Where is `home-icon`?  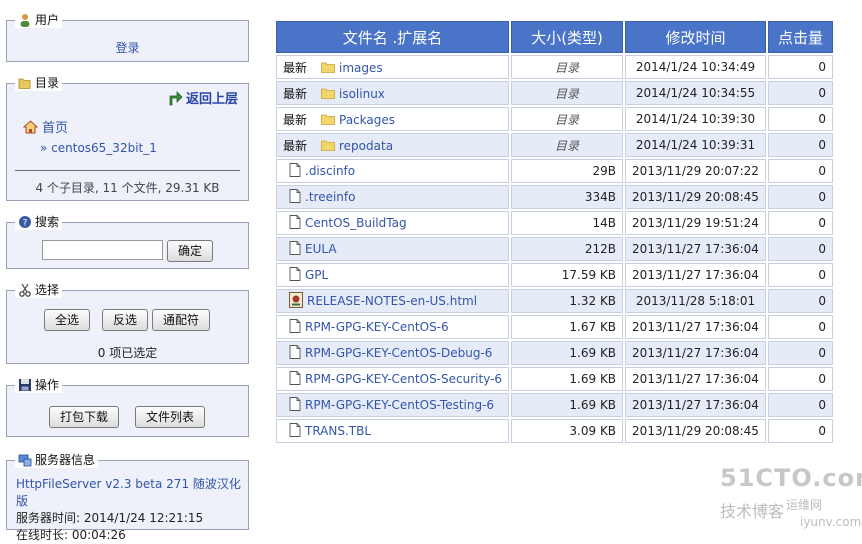 home-icon is located at coordinates (30, 127).